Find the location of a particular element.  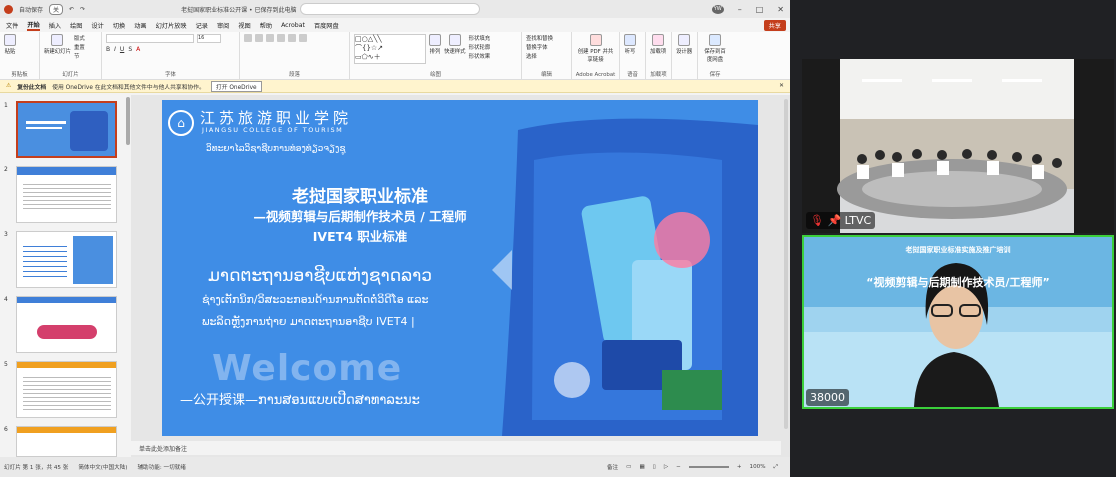

minimize-icon: – is located at coordinates (740, 9).